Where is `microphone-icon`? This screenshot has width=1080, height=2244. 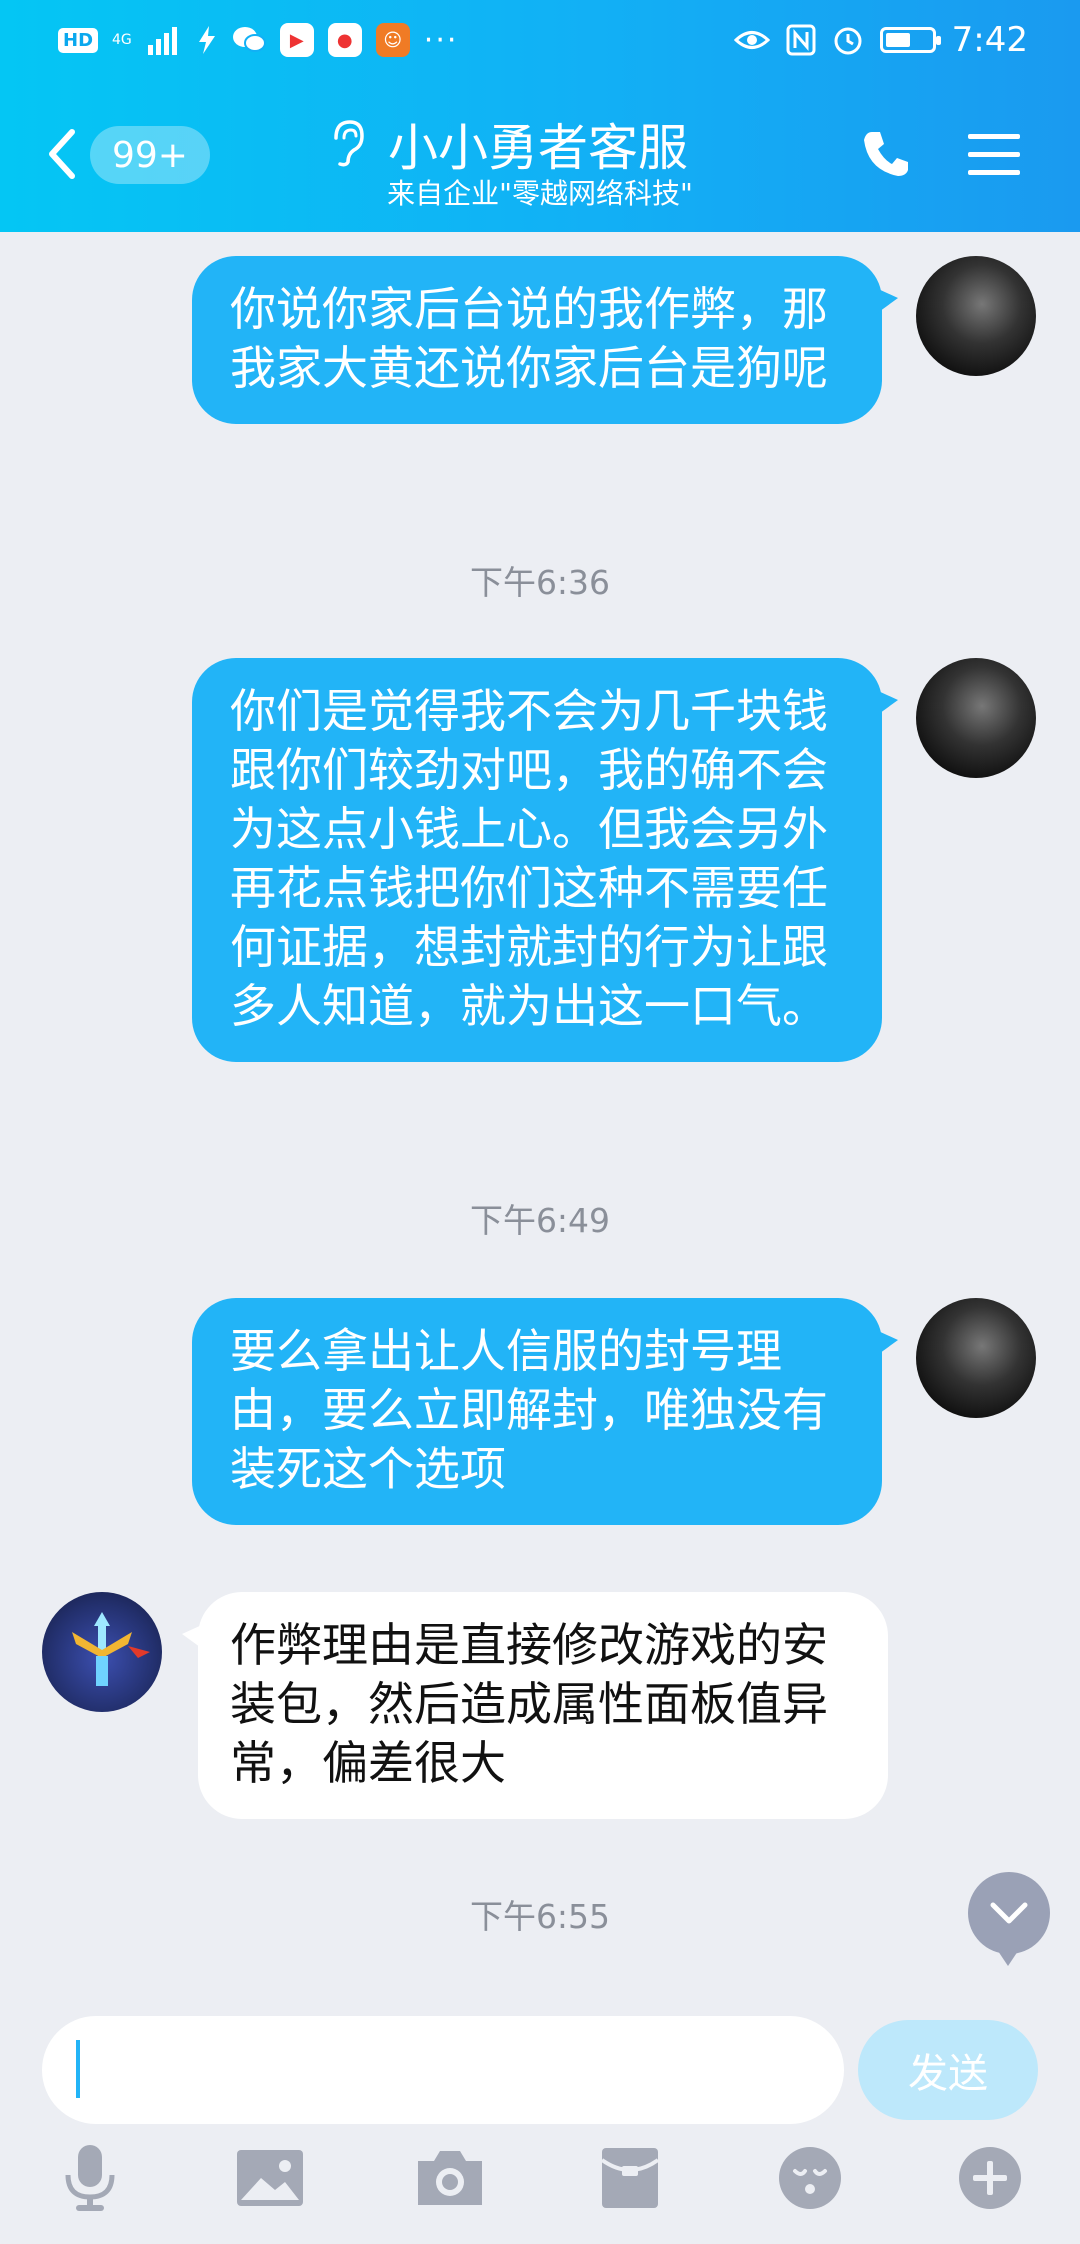 microphone-icon is located at coordinates (90, 2178).